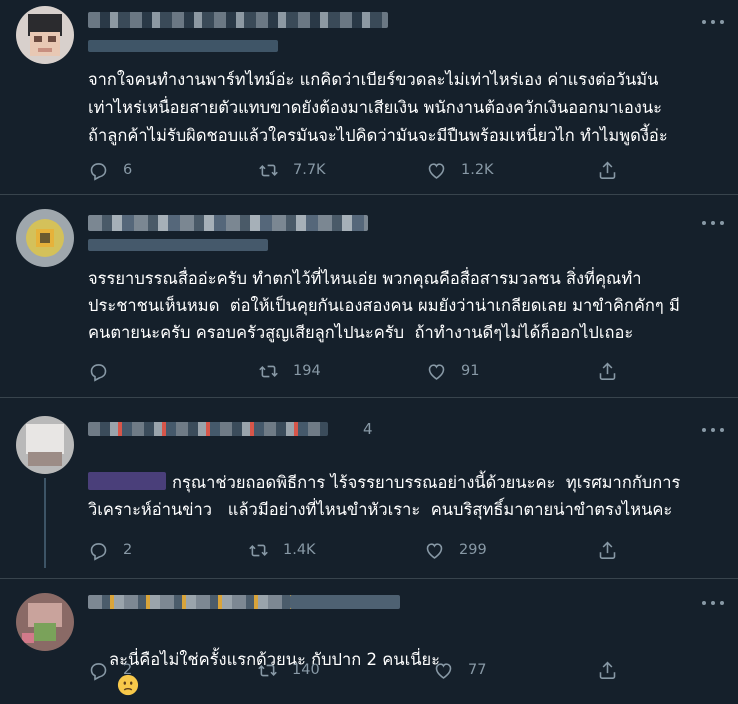 The height and width of the screenshot is (704, 738). Describe the element at coordinates (292, 170) in the screenshot. I see `retweet-button: 7.7K` at that location.